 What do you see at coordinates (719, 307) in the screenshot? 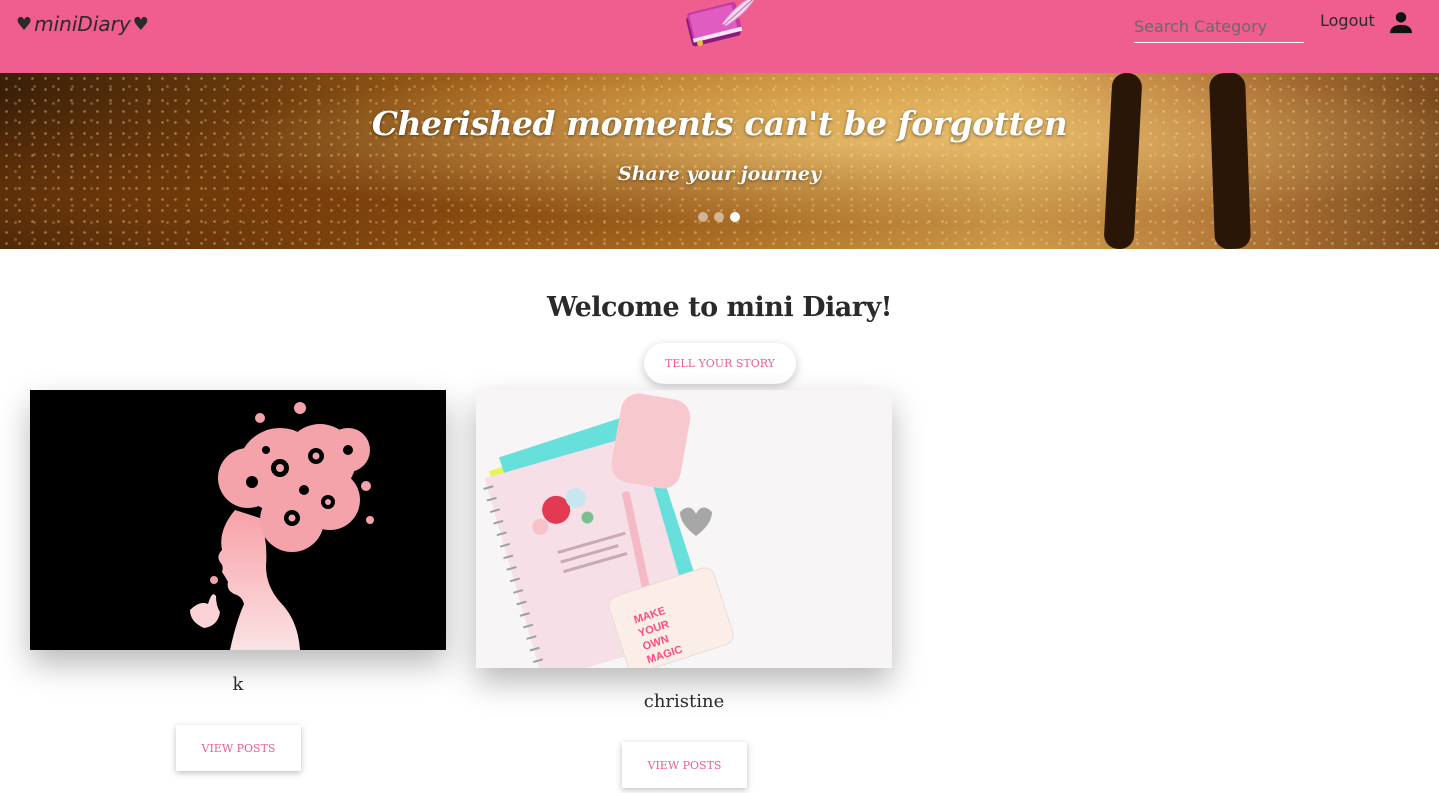
I see `welcome-heading: Welcome to mini Diary!` at bounding box center [719, 307].